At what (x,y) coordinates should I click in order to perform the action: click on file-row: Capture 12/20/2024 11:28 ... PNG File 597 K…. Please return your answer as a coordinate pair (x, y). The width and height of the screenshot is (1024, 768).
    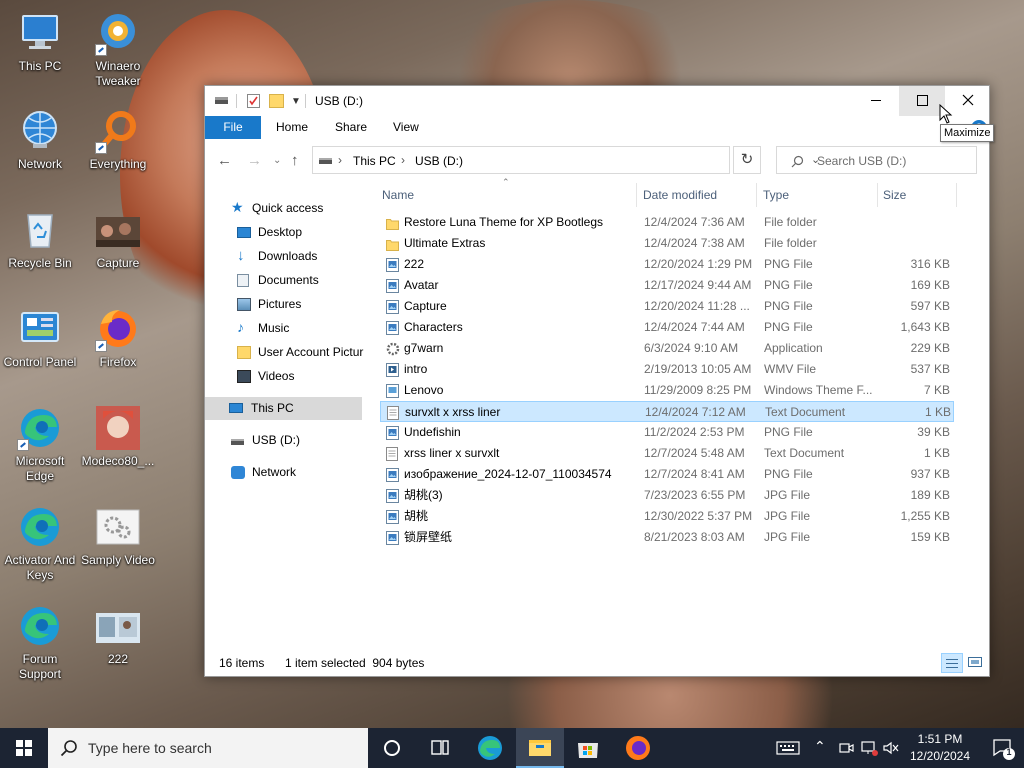
    Looking at the image, I should click on (667, 306).